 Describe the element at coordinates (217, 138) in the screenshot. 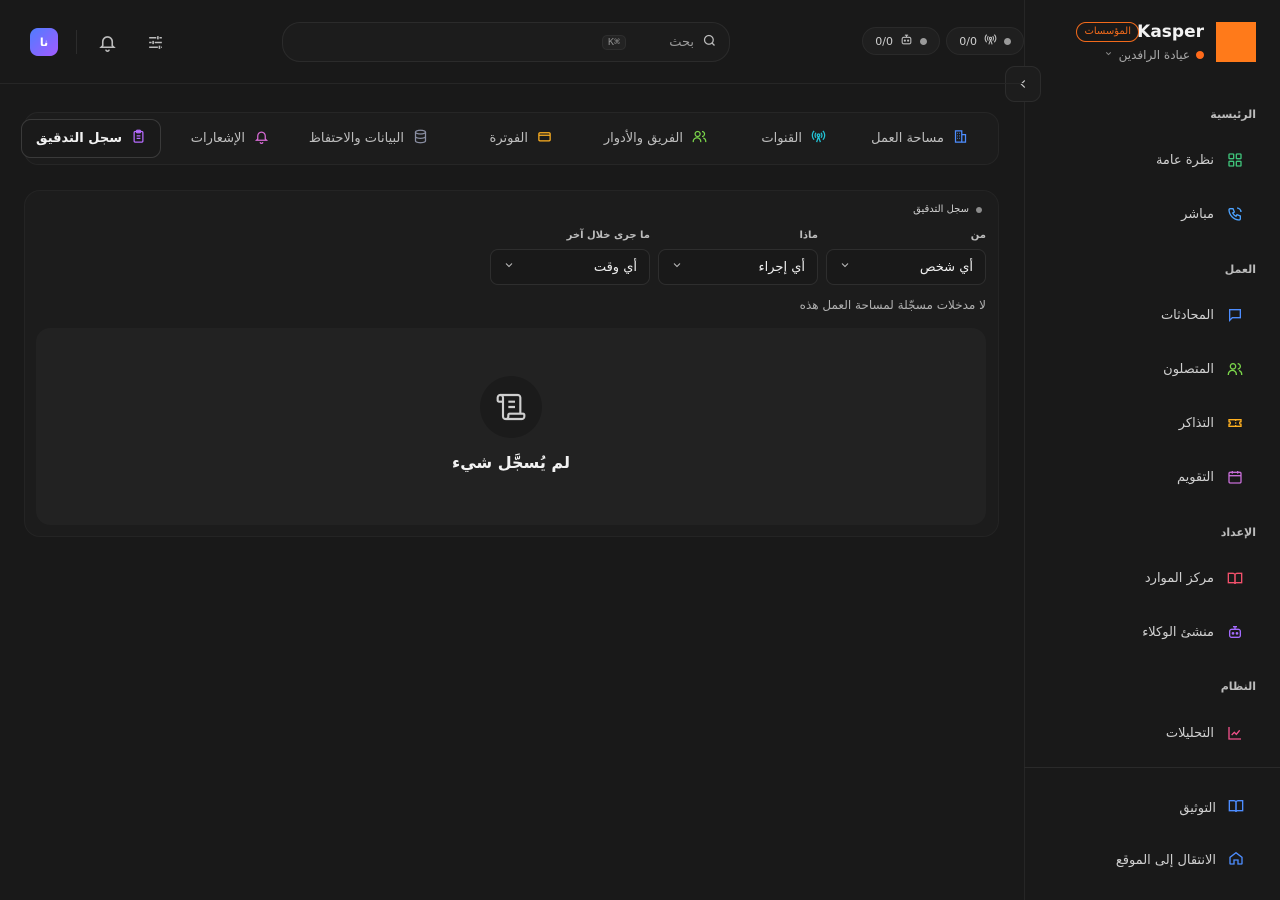

I see `tab-label: الإشعارات` at that location.